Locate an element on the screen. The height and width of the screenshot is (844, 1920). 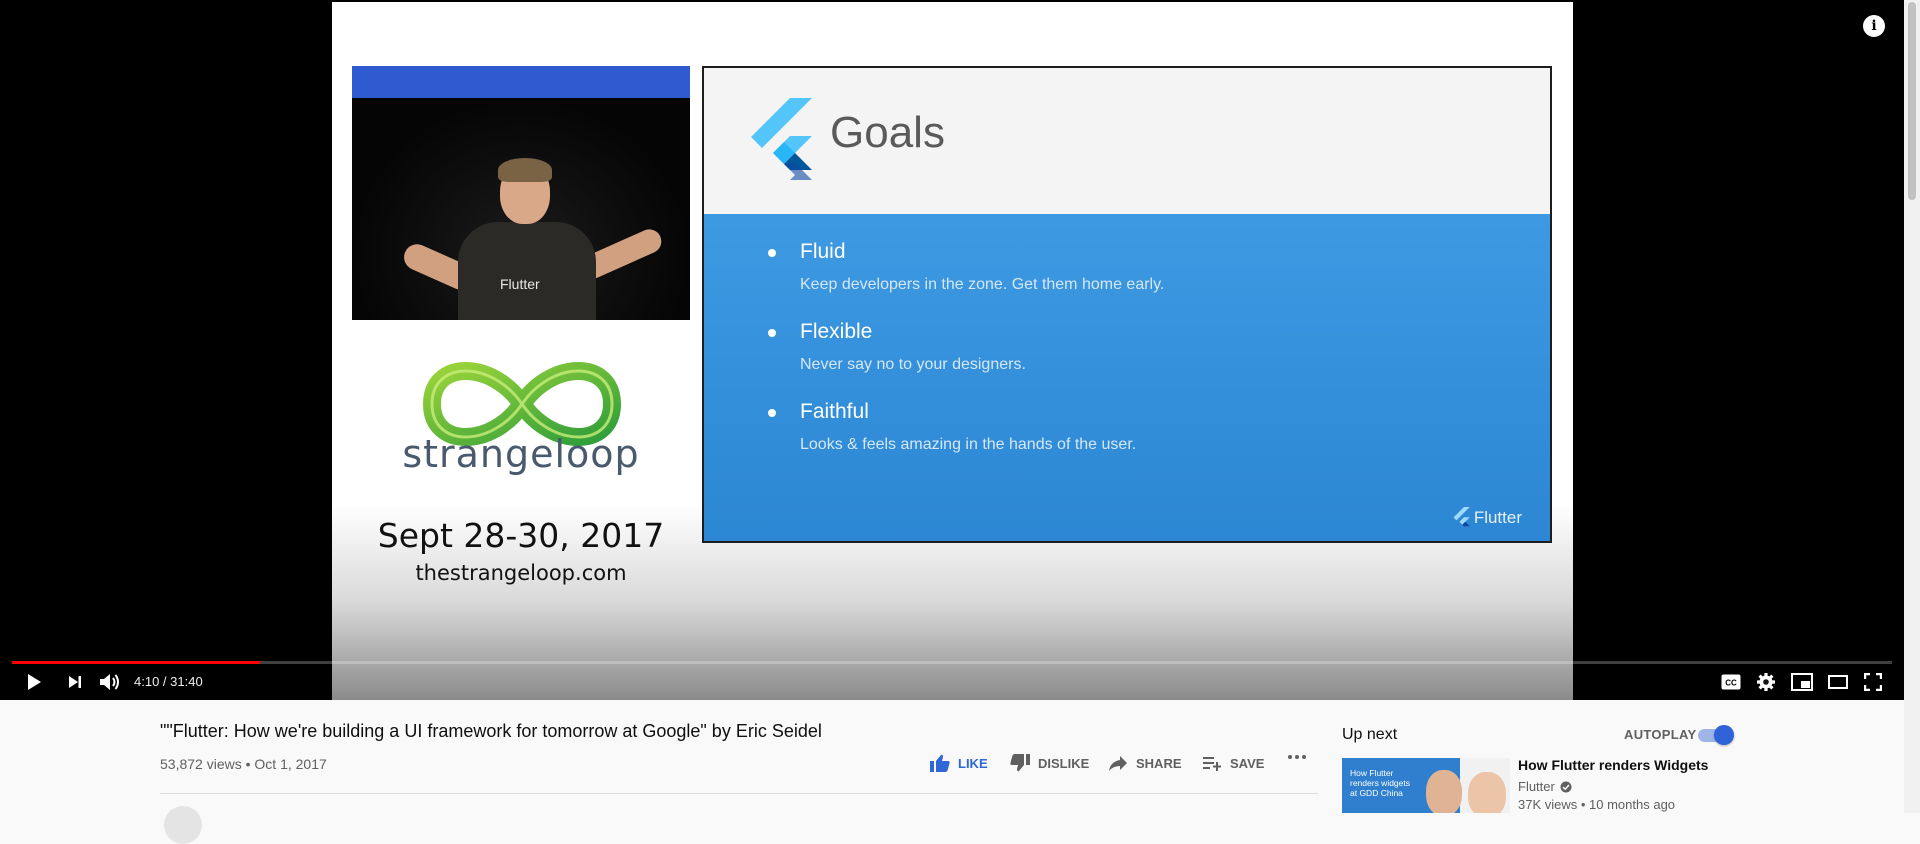
next-icon is located at coordinates (75, 682).